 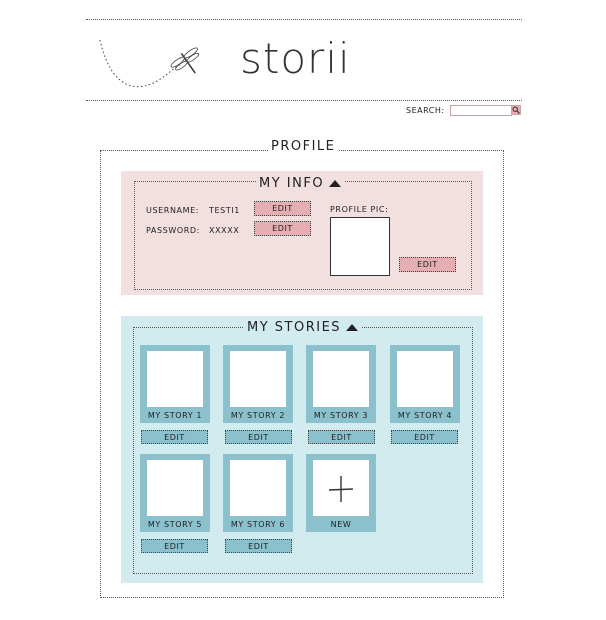 I want to click on header-top-divider, so click(x=304, y=19).